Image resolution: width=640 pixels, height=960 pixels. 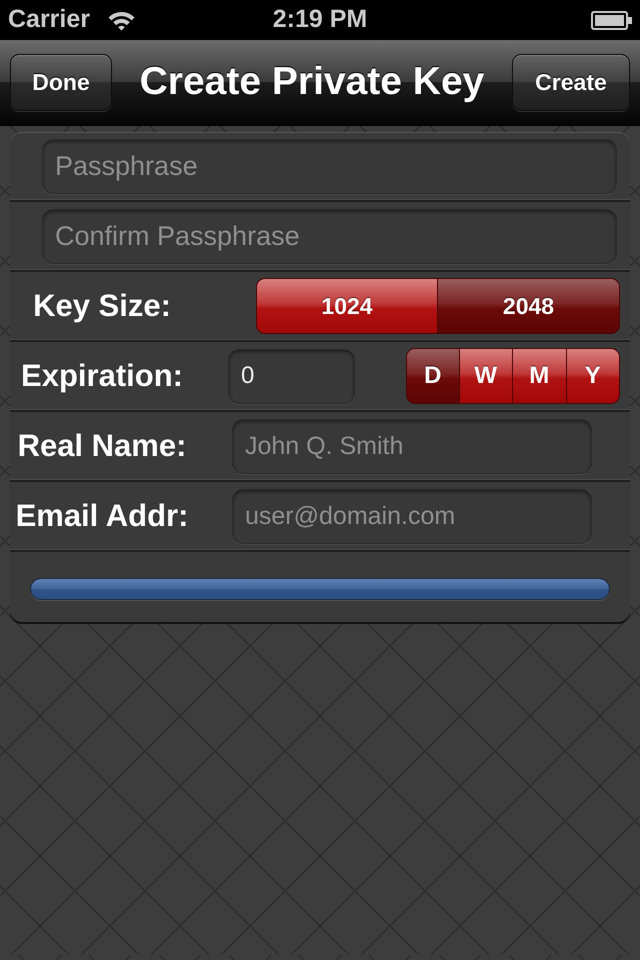 I want to click on segment-button: 2048, so click(x=529, y=306).